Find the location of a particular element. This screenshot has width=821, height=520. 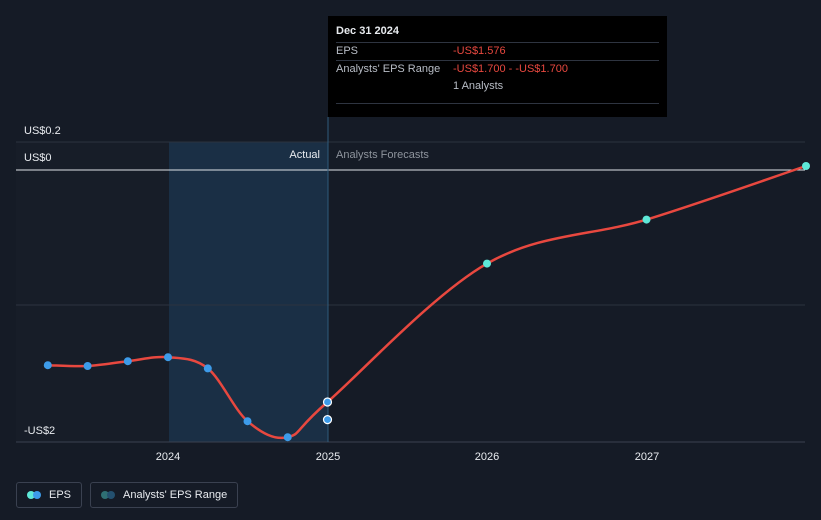

tooltip-eps-key: EPS is located at coordinates (347, 51).